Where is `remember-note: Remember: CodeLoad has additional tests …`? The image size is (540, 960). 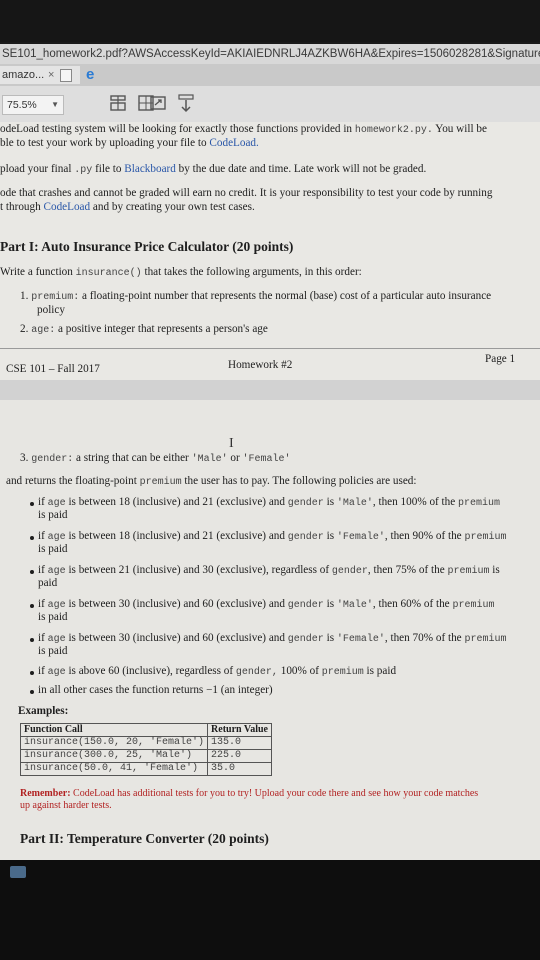 remember-note: Remember: CodeLoad has additional tests … is located at coordinates (249, 794).